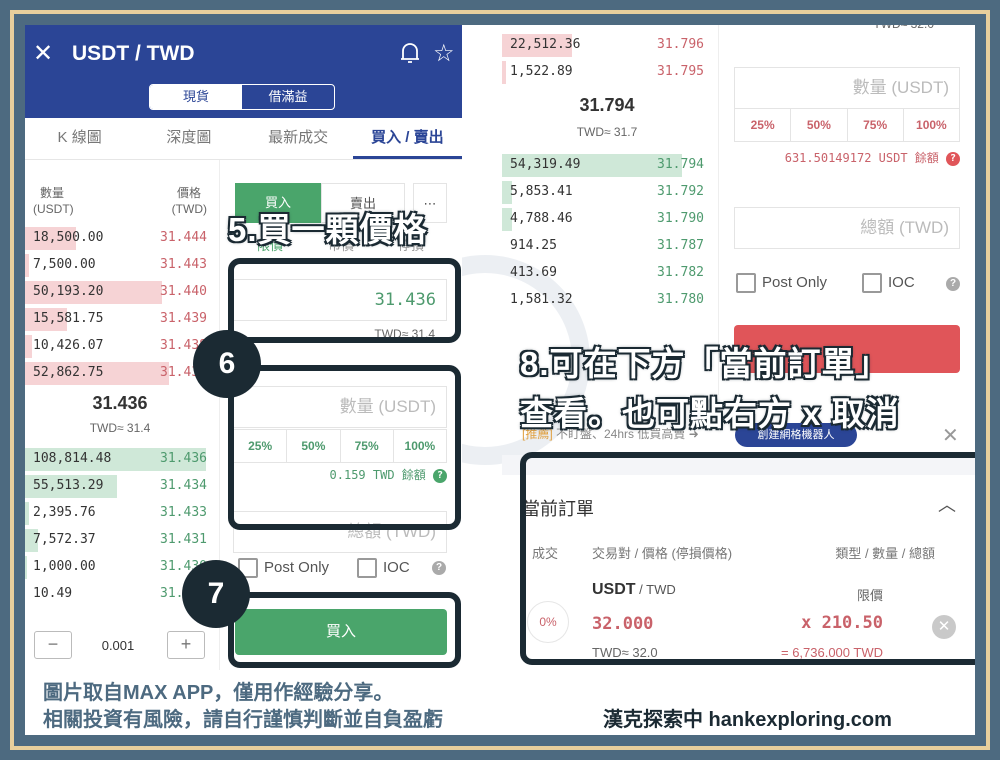 The image size is (1000, 760). Describe the element at coordinates (819, 125) in the screenshot. I see `pct-50-button: 50%` at that location.